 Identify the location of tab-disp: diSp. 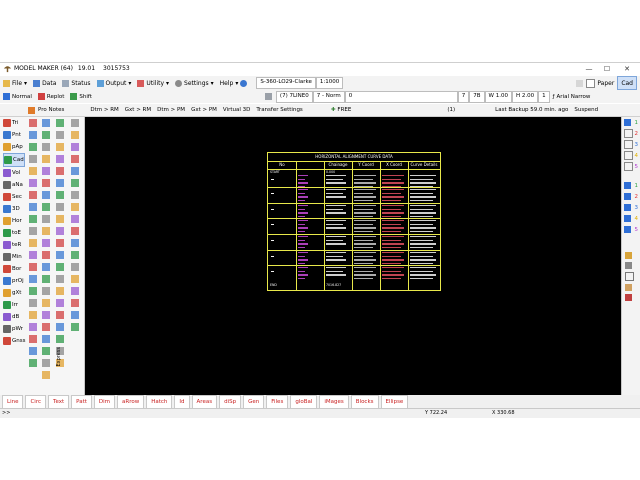
(230, 401).